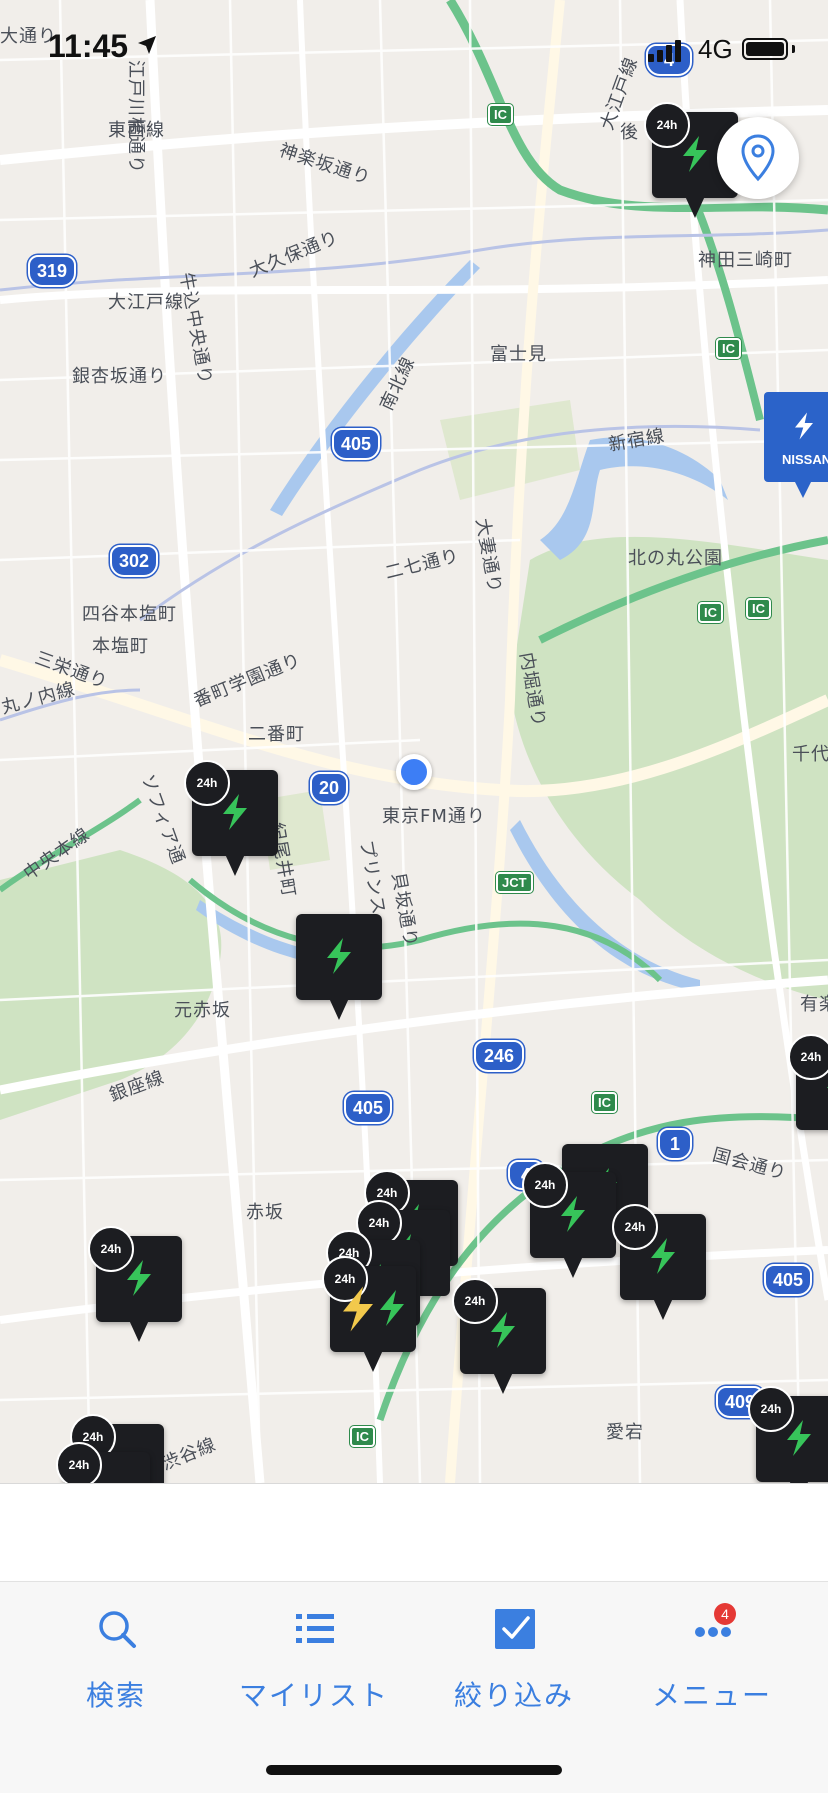  I want to click on battery-icon, so click(765, 49).